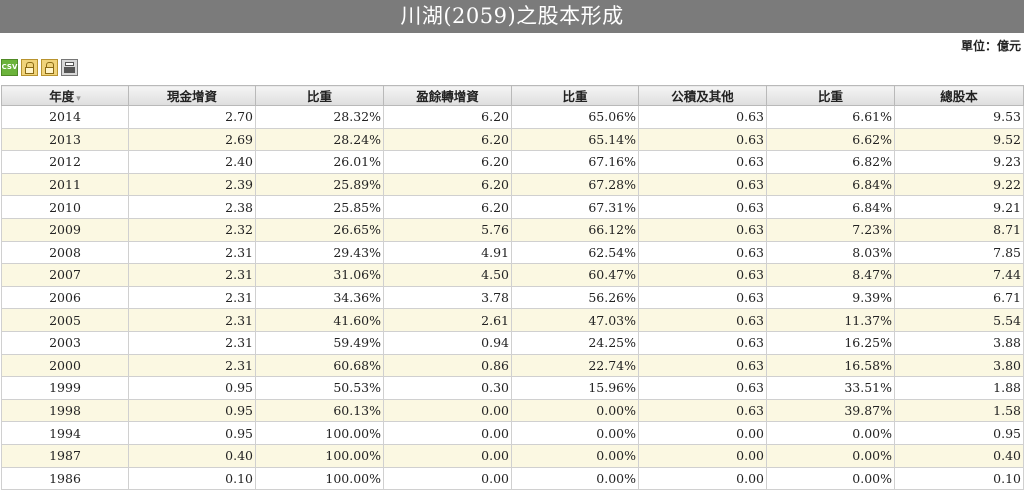  Describe the element at coordinates (319, 388) in the screenshot. I see `table-cell: 50.53%` at that location.